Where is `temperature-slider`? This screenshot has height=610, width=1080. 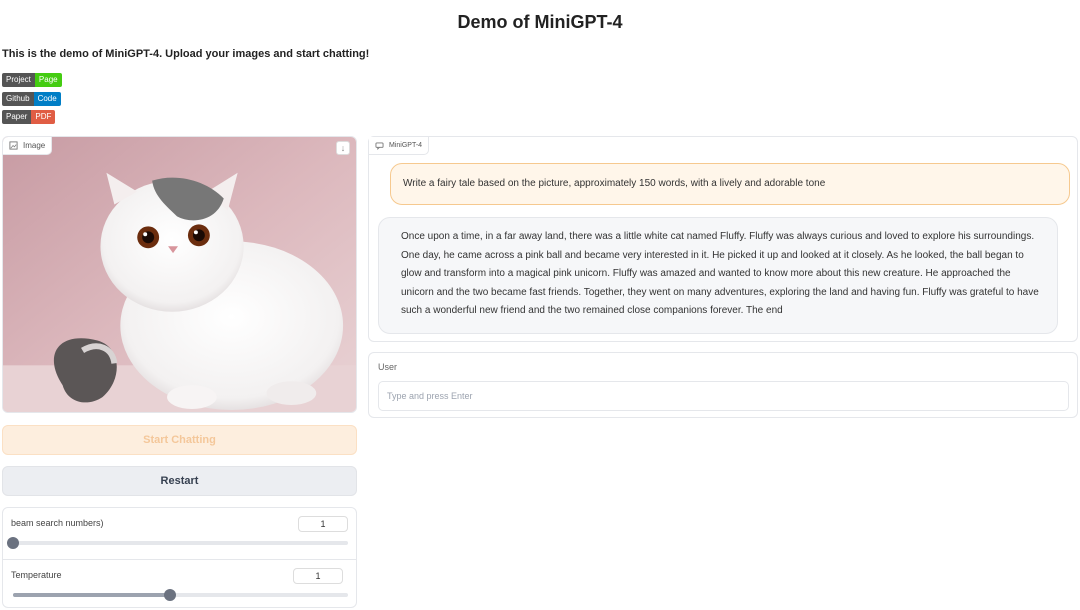
temperature-slider is located at coordinates (180, 595).